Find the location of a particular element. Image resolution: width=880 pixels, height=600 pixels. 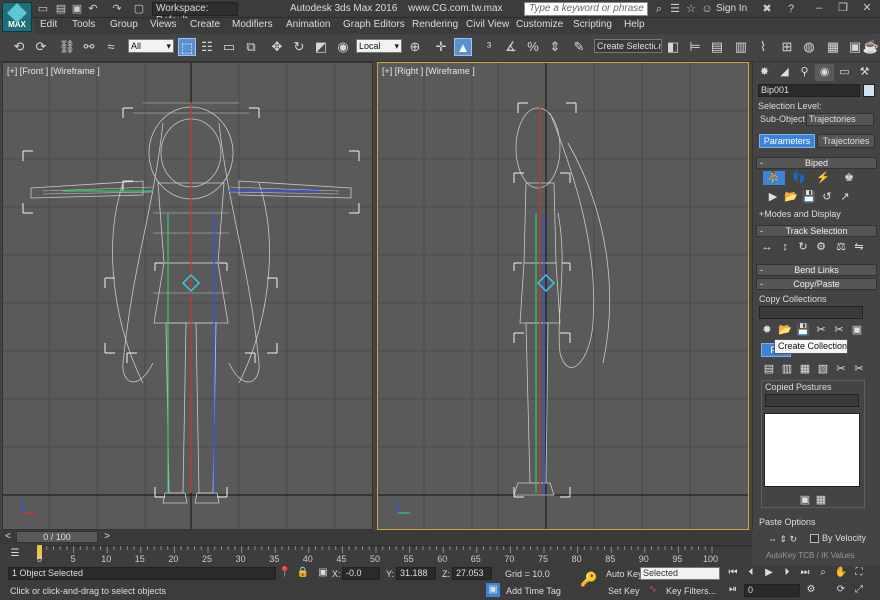

next-key-icon: ⏵ is located at coordinates (787, 573).